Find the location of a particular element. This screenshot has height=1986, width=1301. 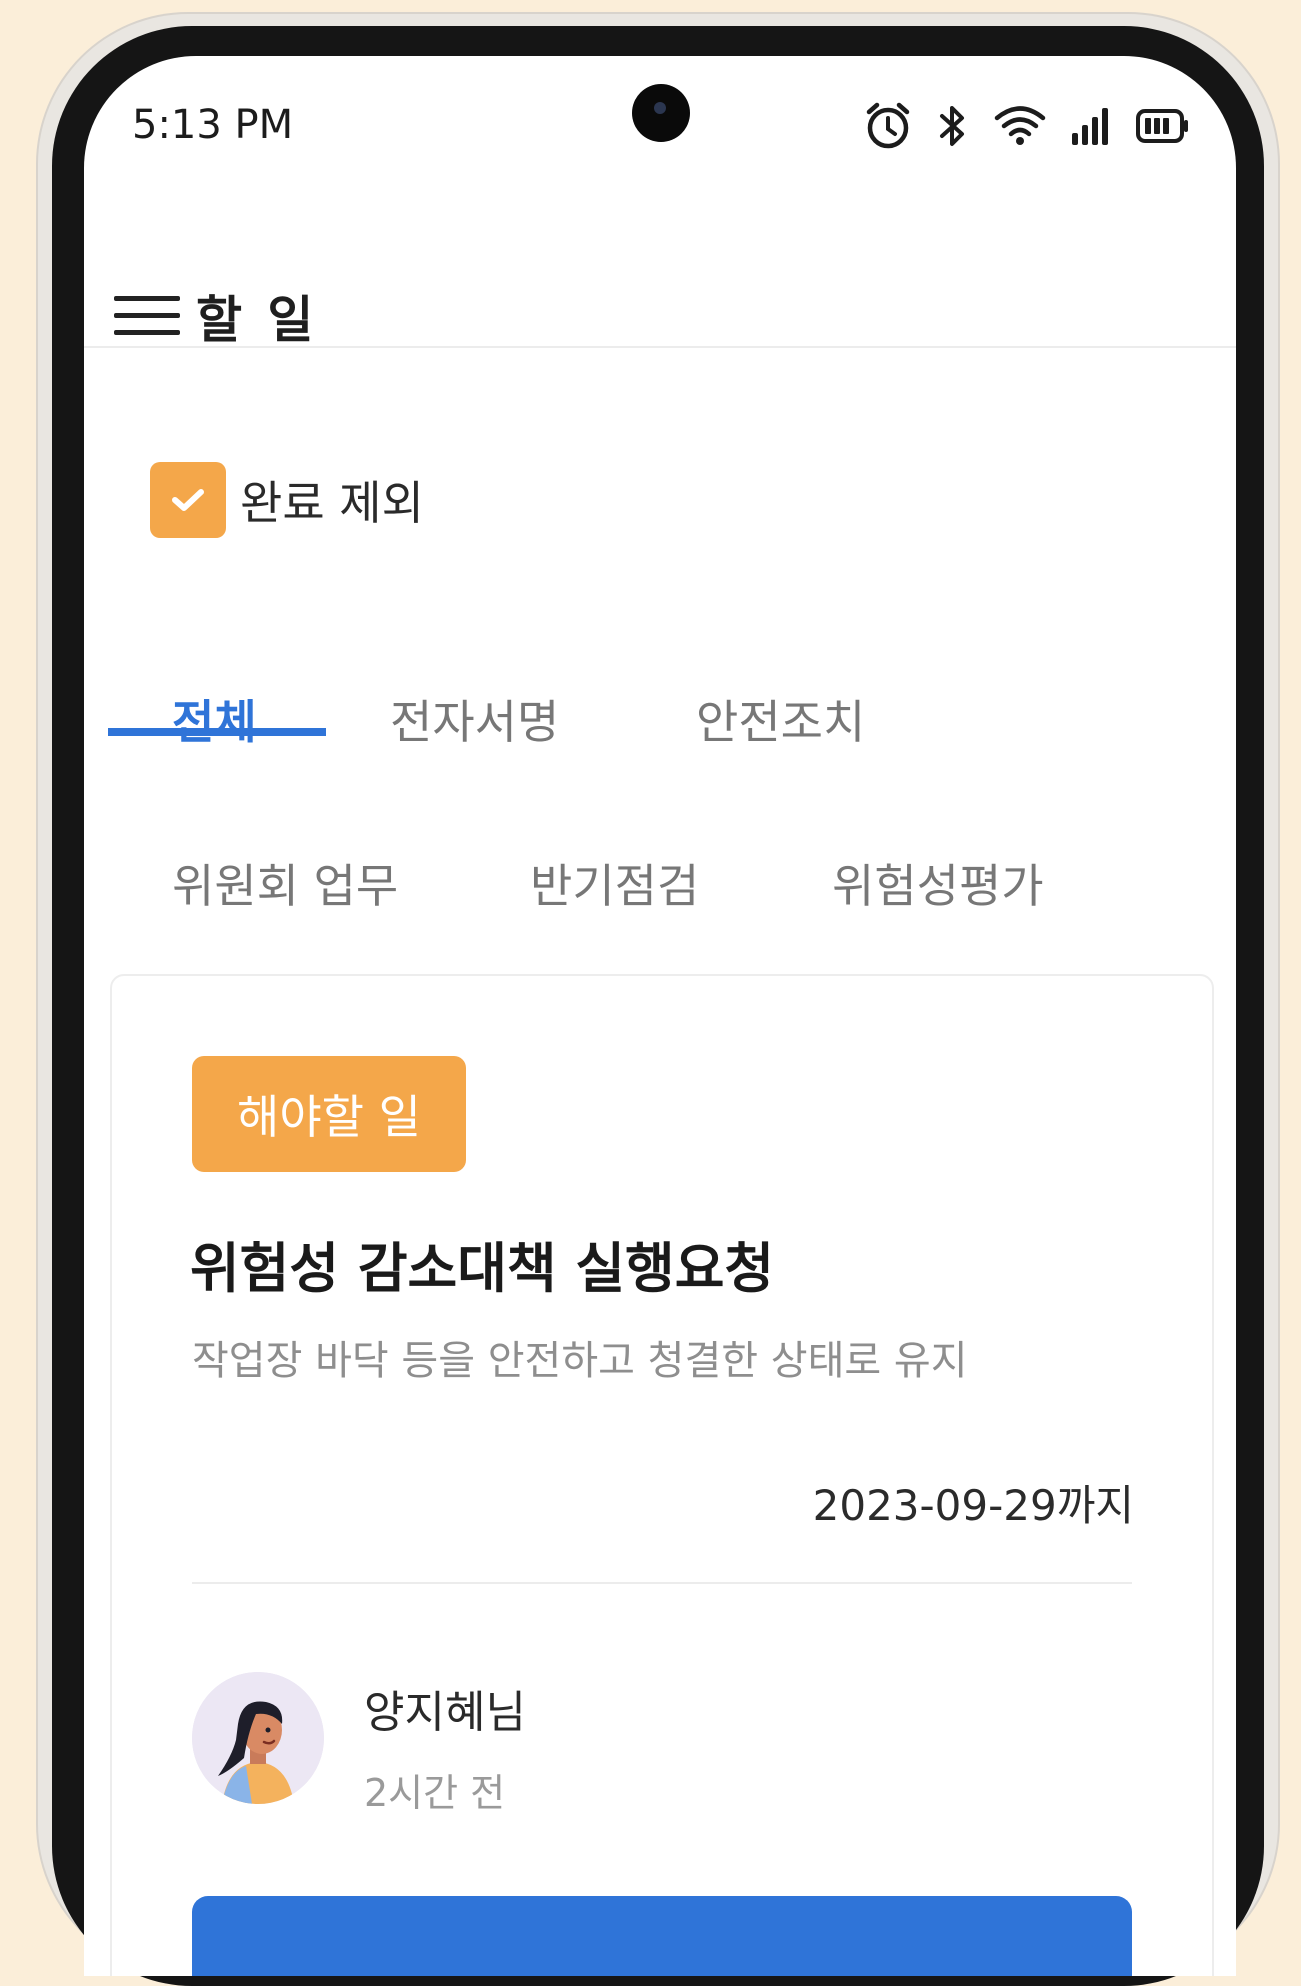

assignee-name: 양지혜님 is located at coordinates (445, 1712).